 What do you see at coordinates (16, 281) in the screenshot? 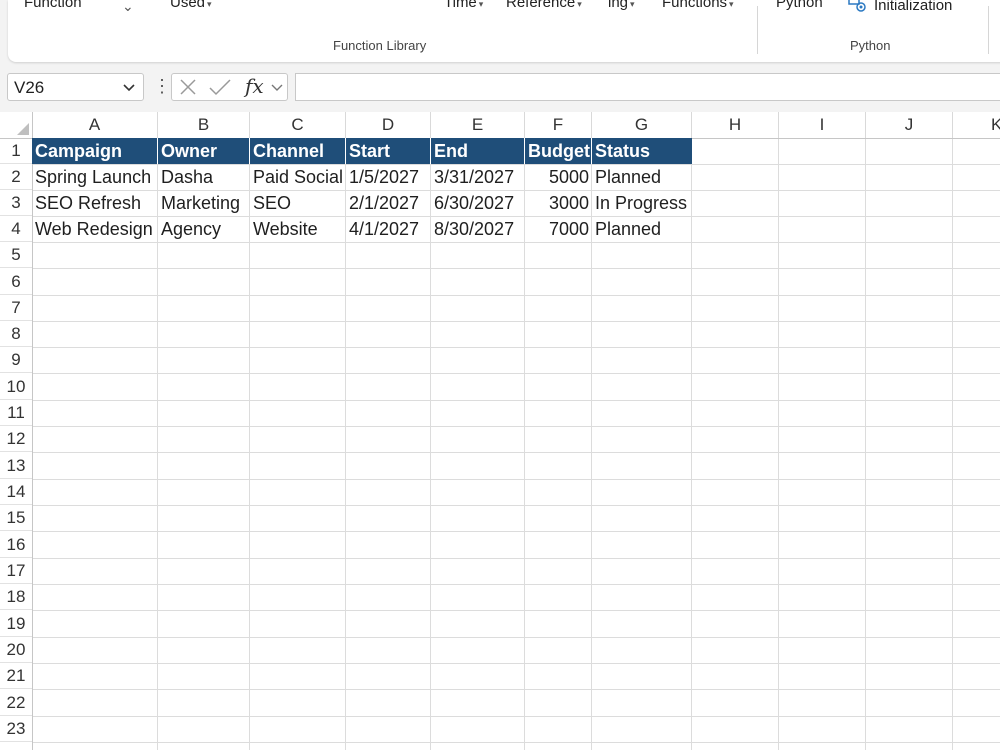
I see `row-header: 6` at bounding box center [16, 281].